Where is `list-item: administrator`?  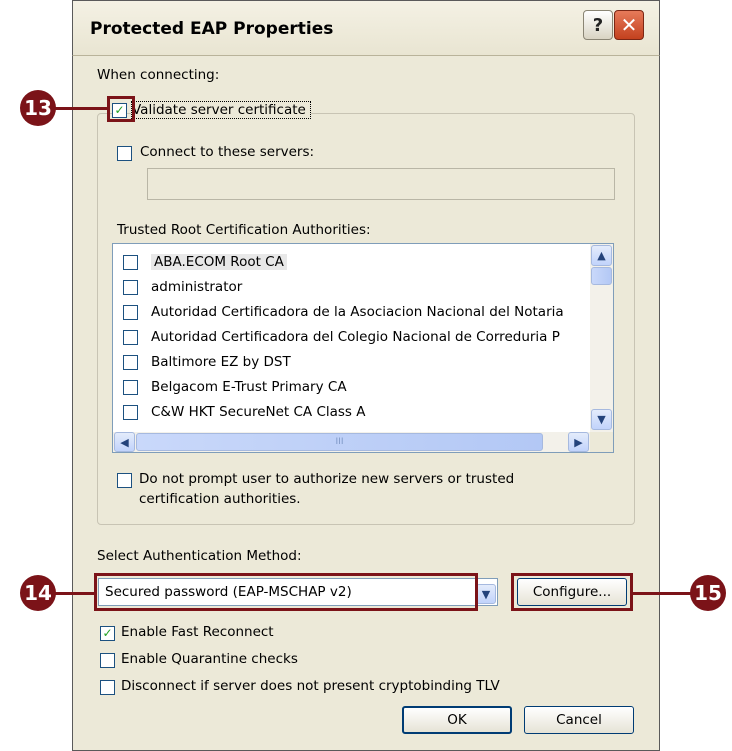
list-item: administrator is located at coordinates (348, 287).